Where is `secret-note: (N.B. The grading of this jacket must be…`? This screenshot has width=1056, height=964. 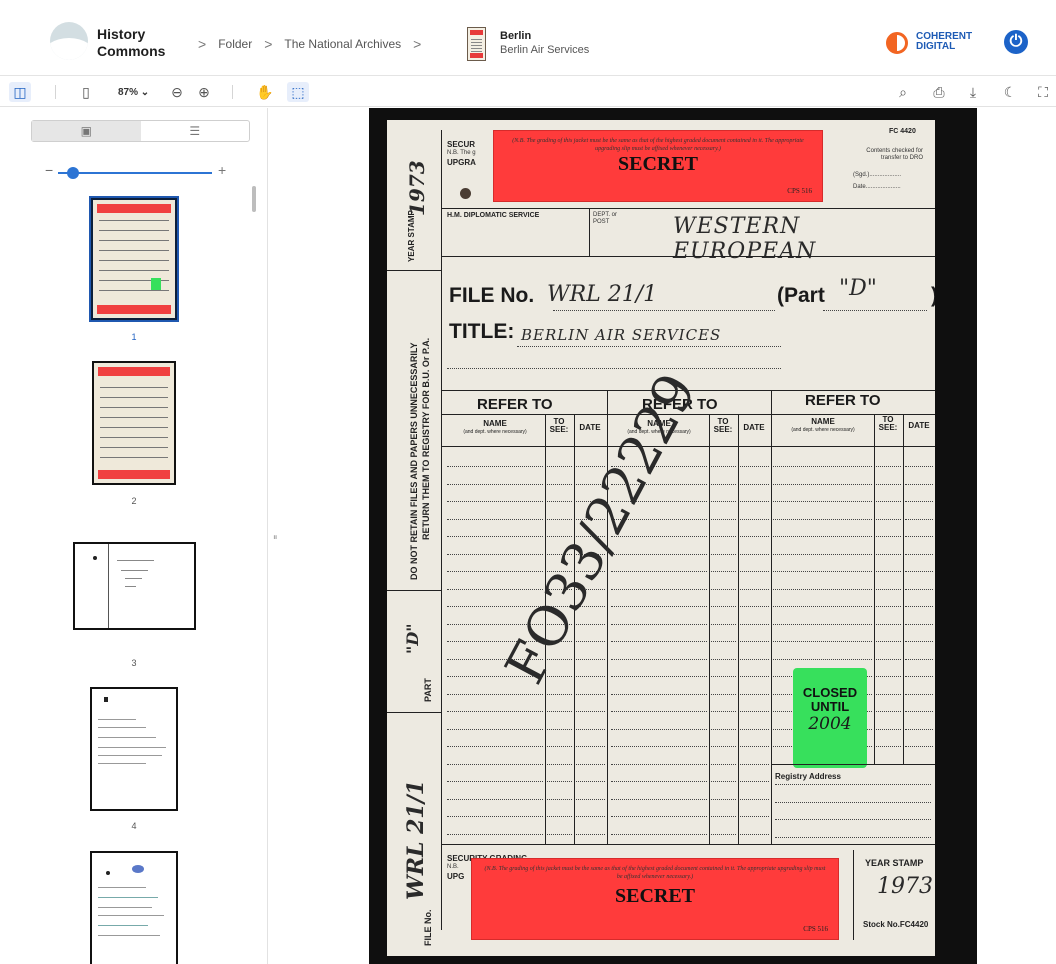 secret-note: (N.B. The grading of this jacket must be… is located at coordinates (658, 145).